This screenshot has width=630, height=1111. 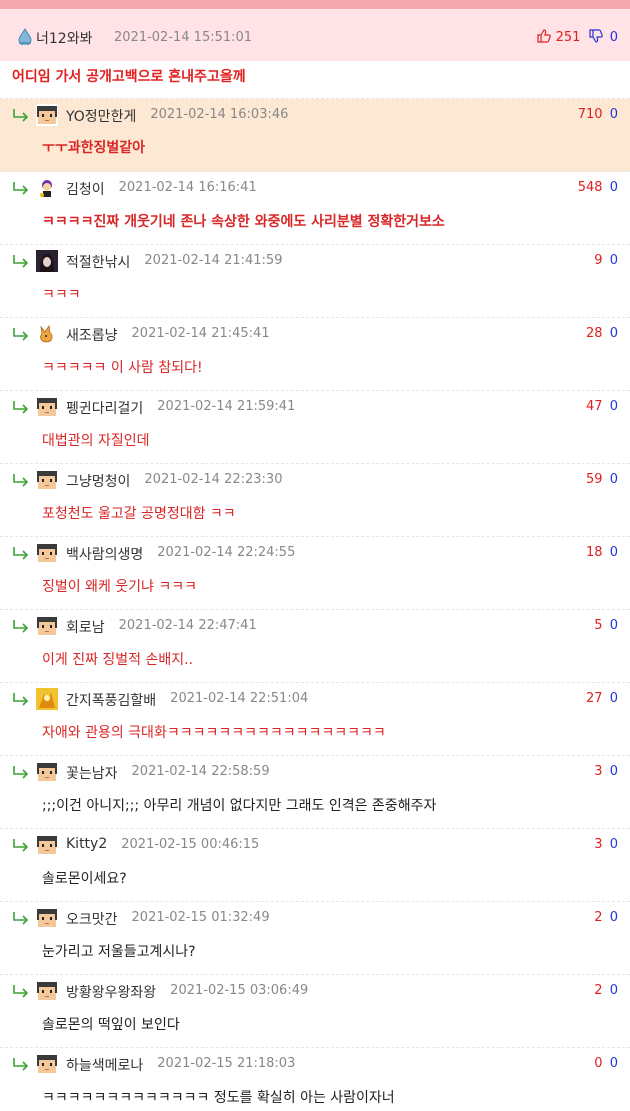 I want to click on reply-header: Kitty2 2021-02-15 00:46:15 3 0, so click(x=315, y=845).